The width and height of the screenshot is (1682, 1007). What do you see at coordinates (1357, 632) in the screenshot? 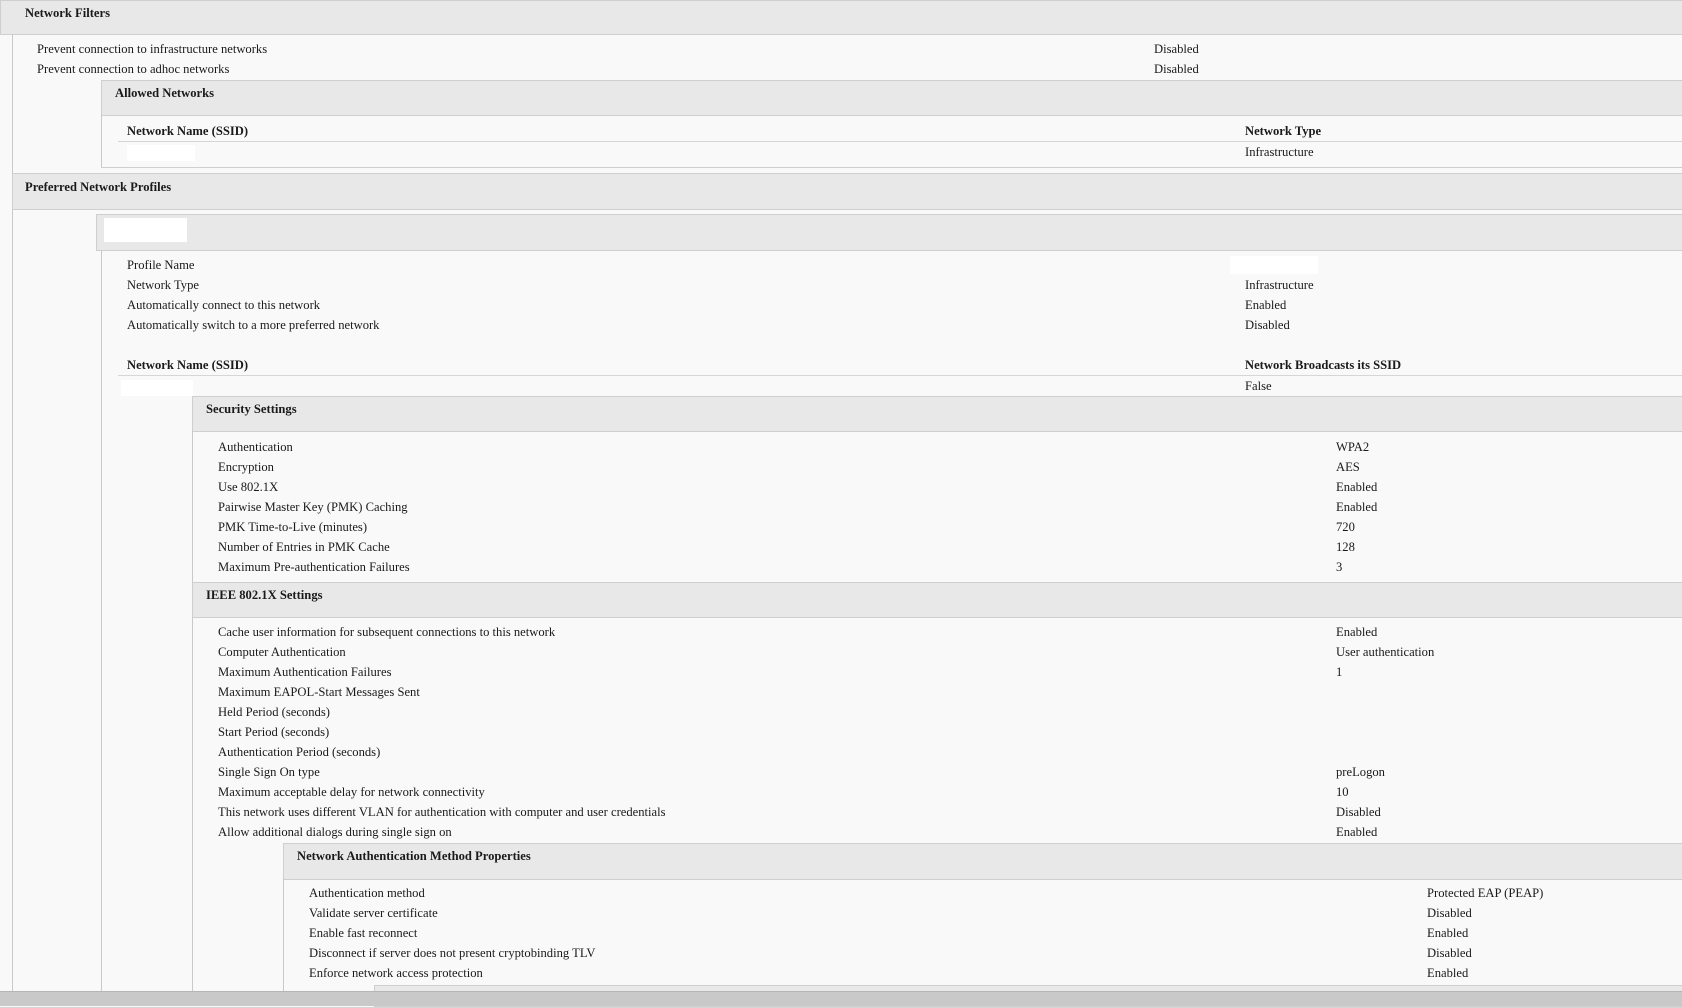
I see `ieee-cache-user-value: Enabled` at bounding box center [1357, 632].